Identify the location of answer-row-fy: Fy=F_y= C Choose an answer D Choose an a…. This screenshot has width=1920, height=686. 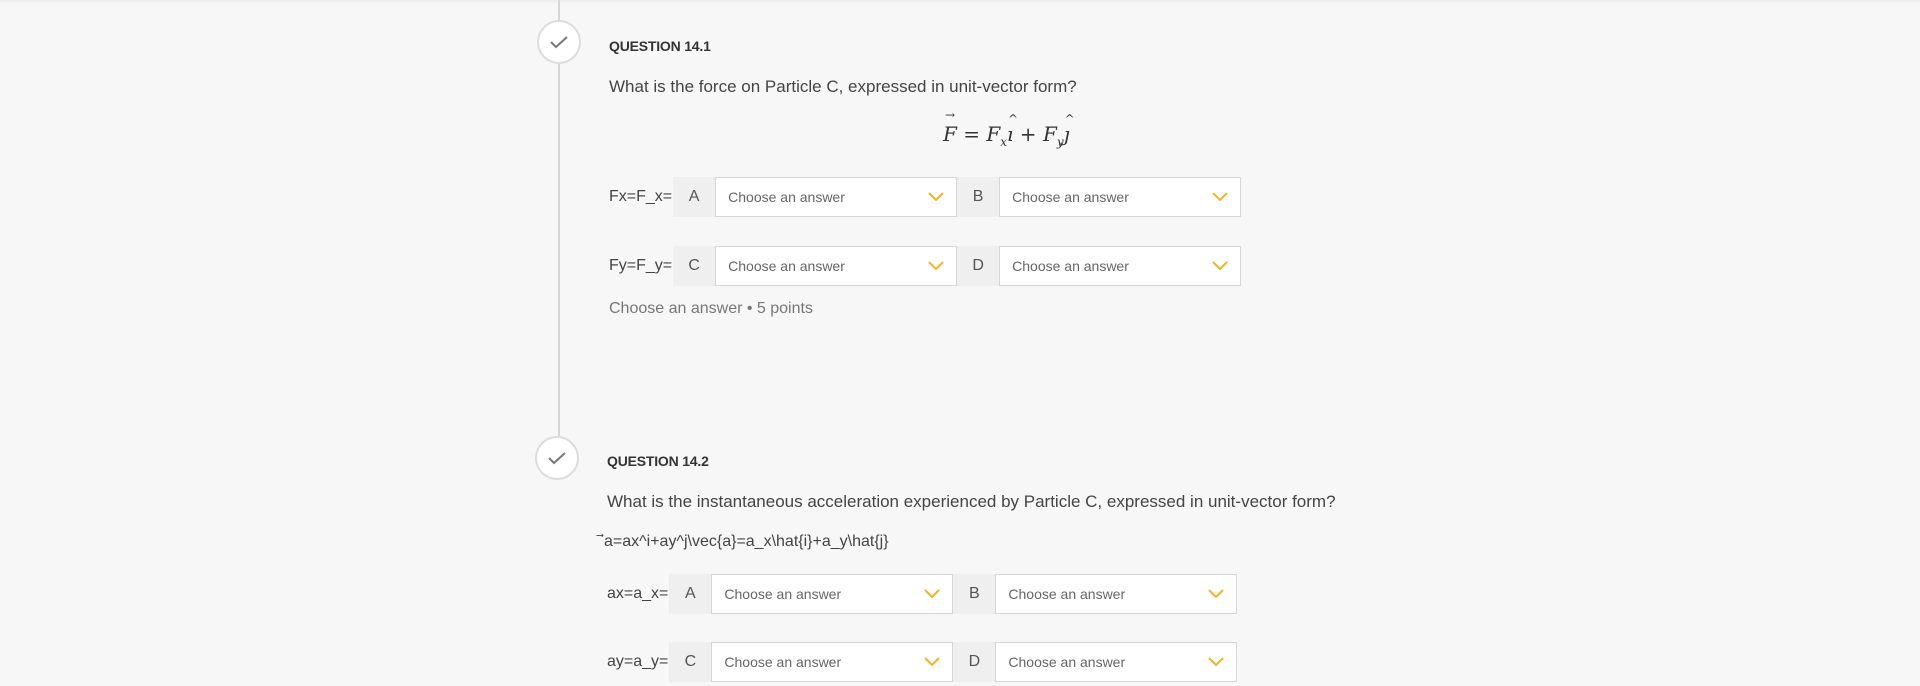
(925, 266).